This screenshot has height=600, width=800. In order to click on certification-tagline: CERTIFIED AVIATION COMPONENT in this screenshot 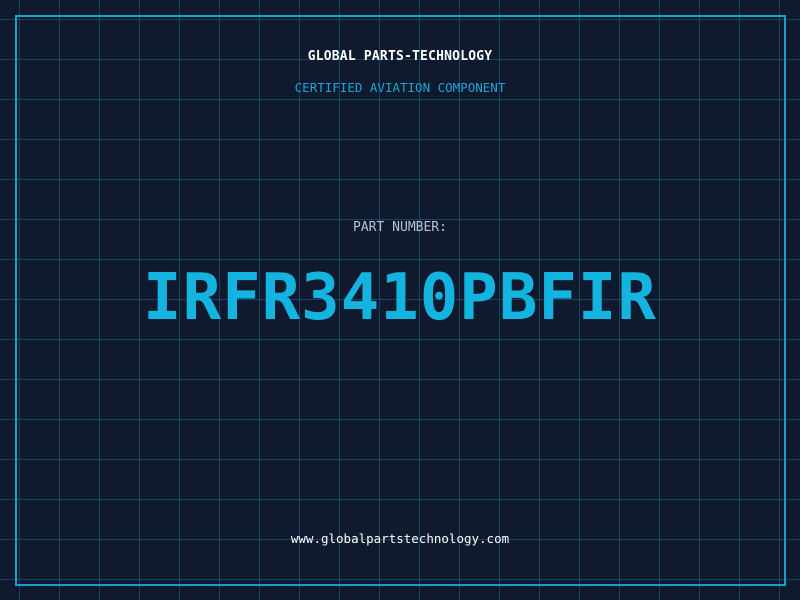, I will do `click(400, 87)`.